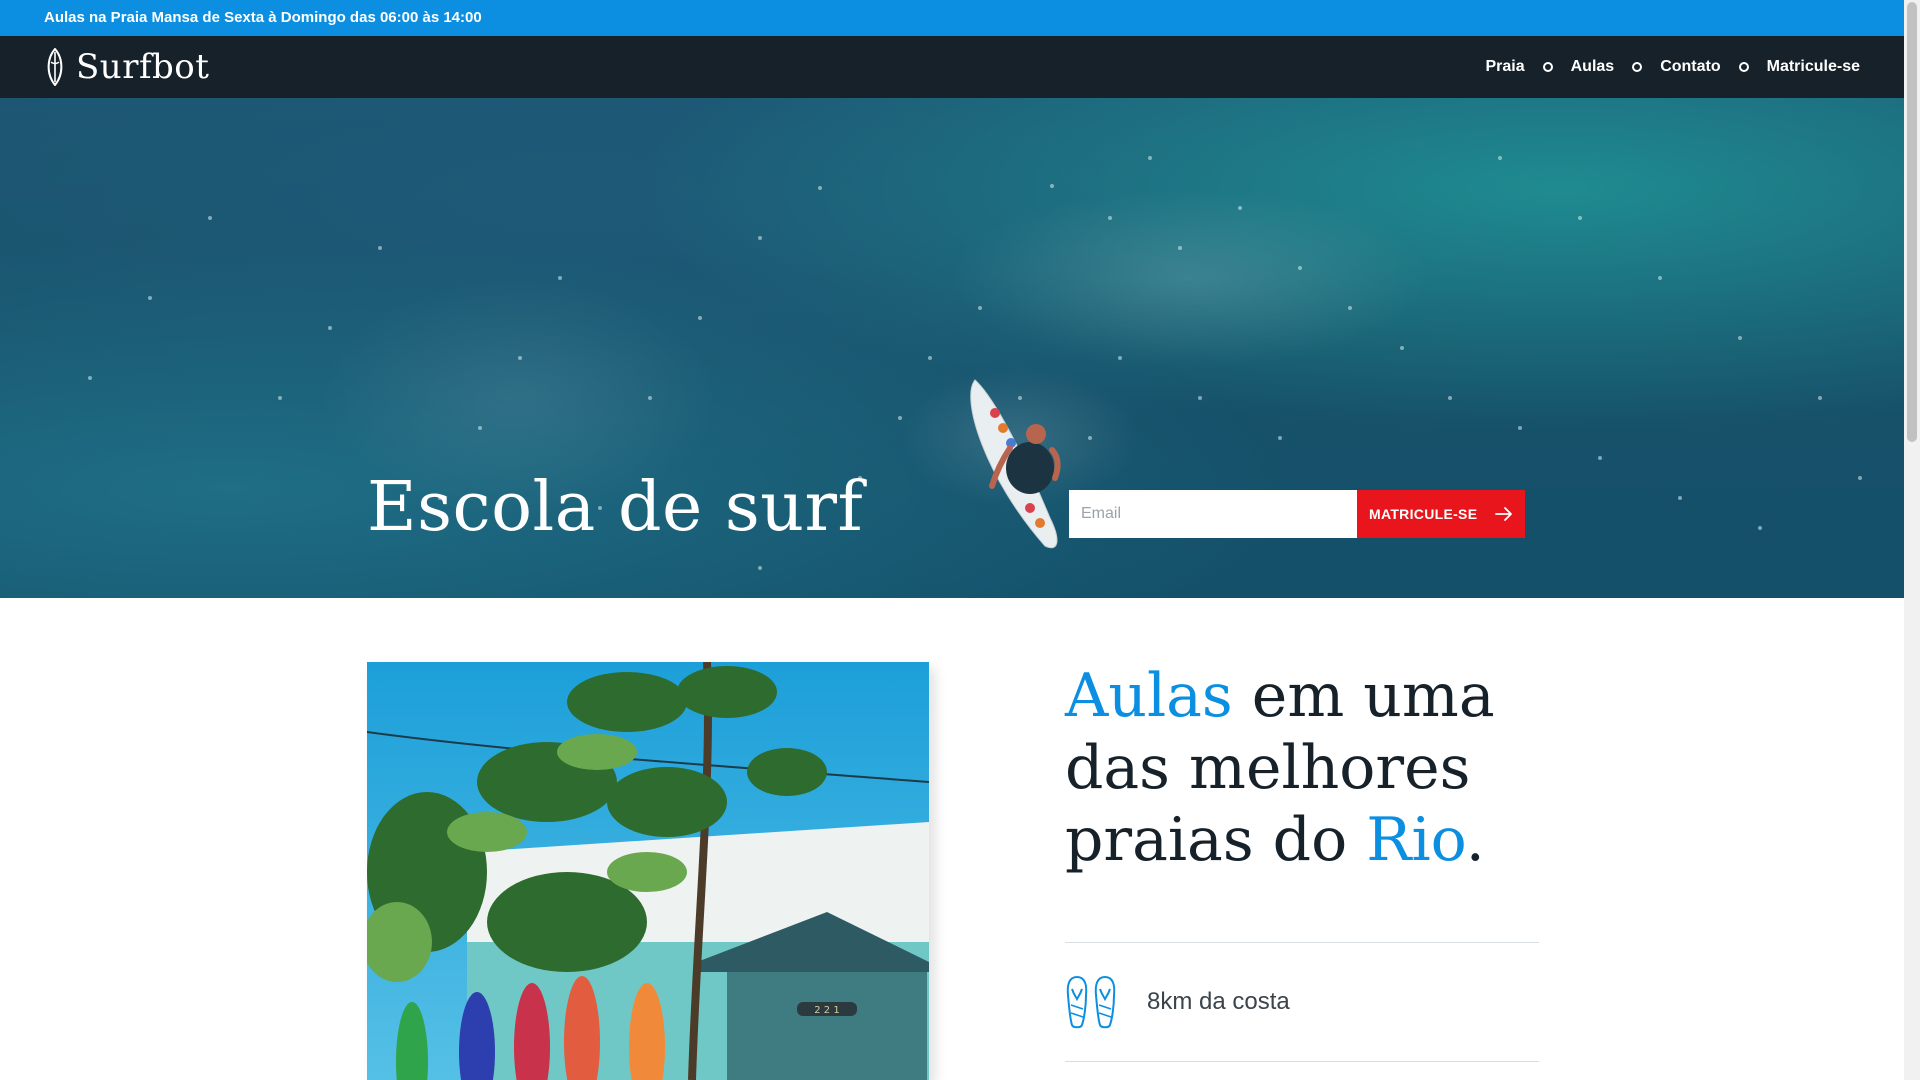  I want to click on signup-button: MATRICULE-SE, so click(1441, 514).